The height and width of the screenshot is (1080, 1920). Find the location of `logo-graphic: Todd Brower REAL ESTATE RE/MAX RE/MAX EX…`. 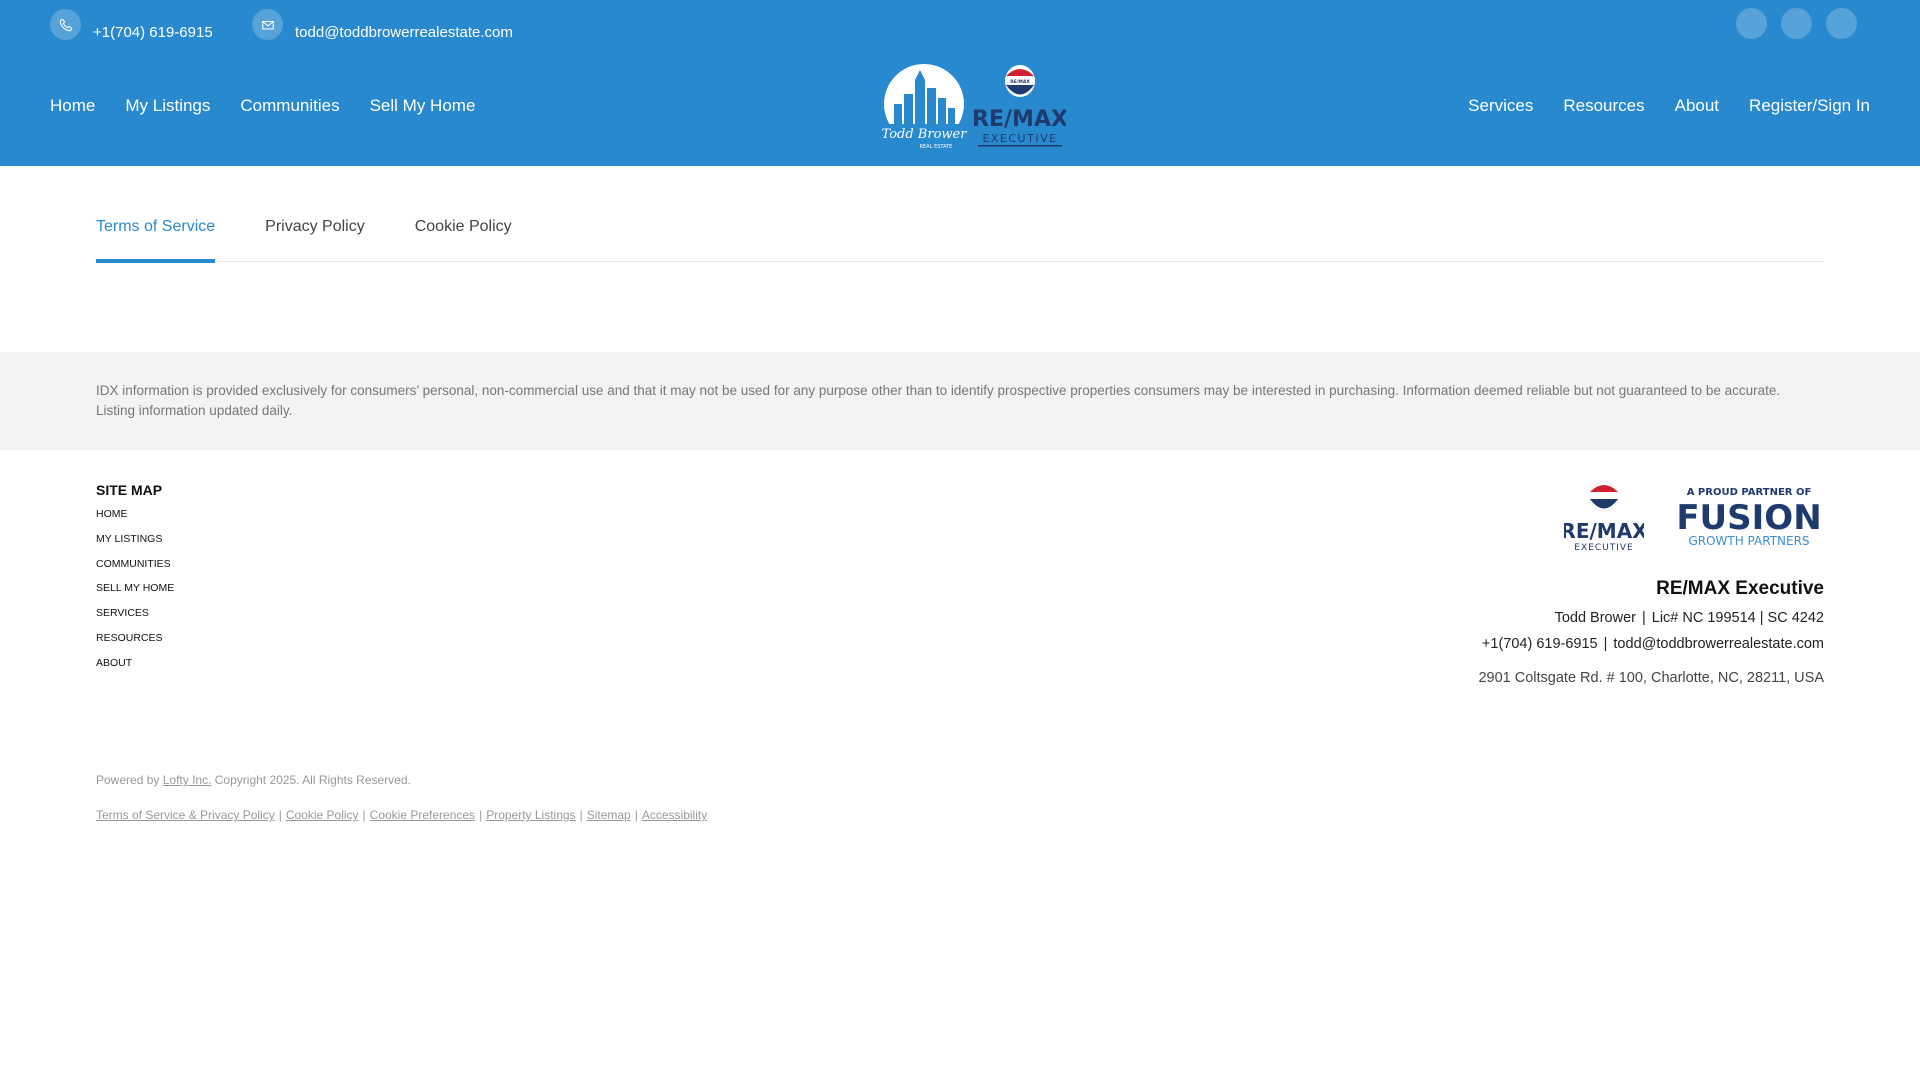

logo-graphic: Todd Brower REAL ESTATE RE/MAX RE/MAX EX… is located at coordinates (975, 107).